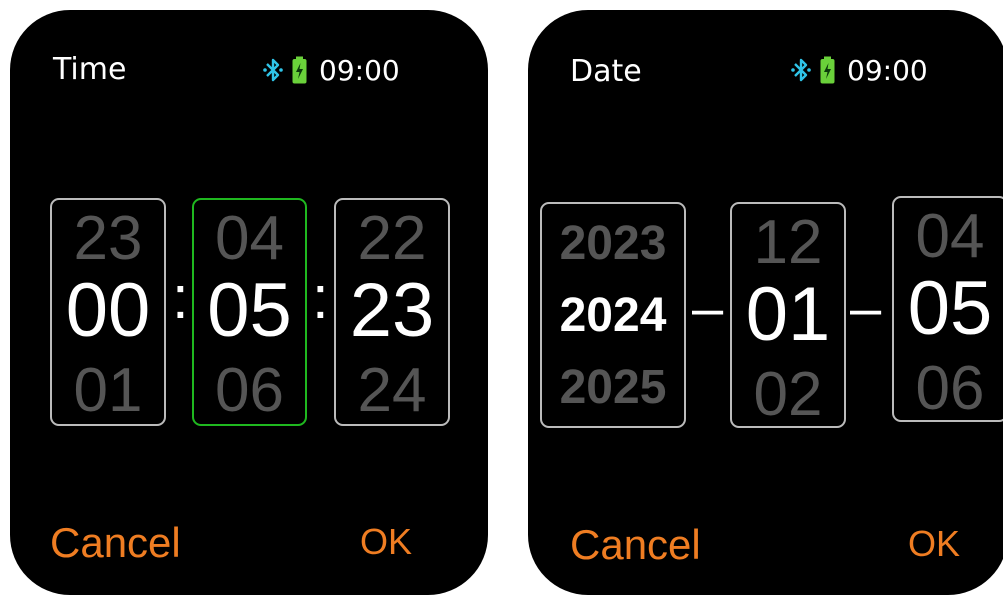  I want to click on hour-value: 00, so click(108, 310).